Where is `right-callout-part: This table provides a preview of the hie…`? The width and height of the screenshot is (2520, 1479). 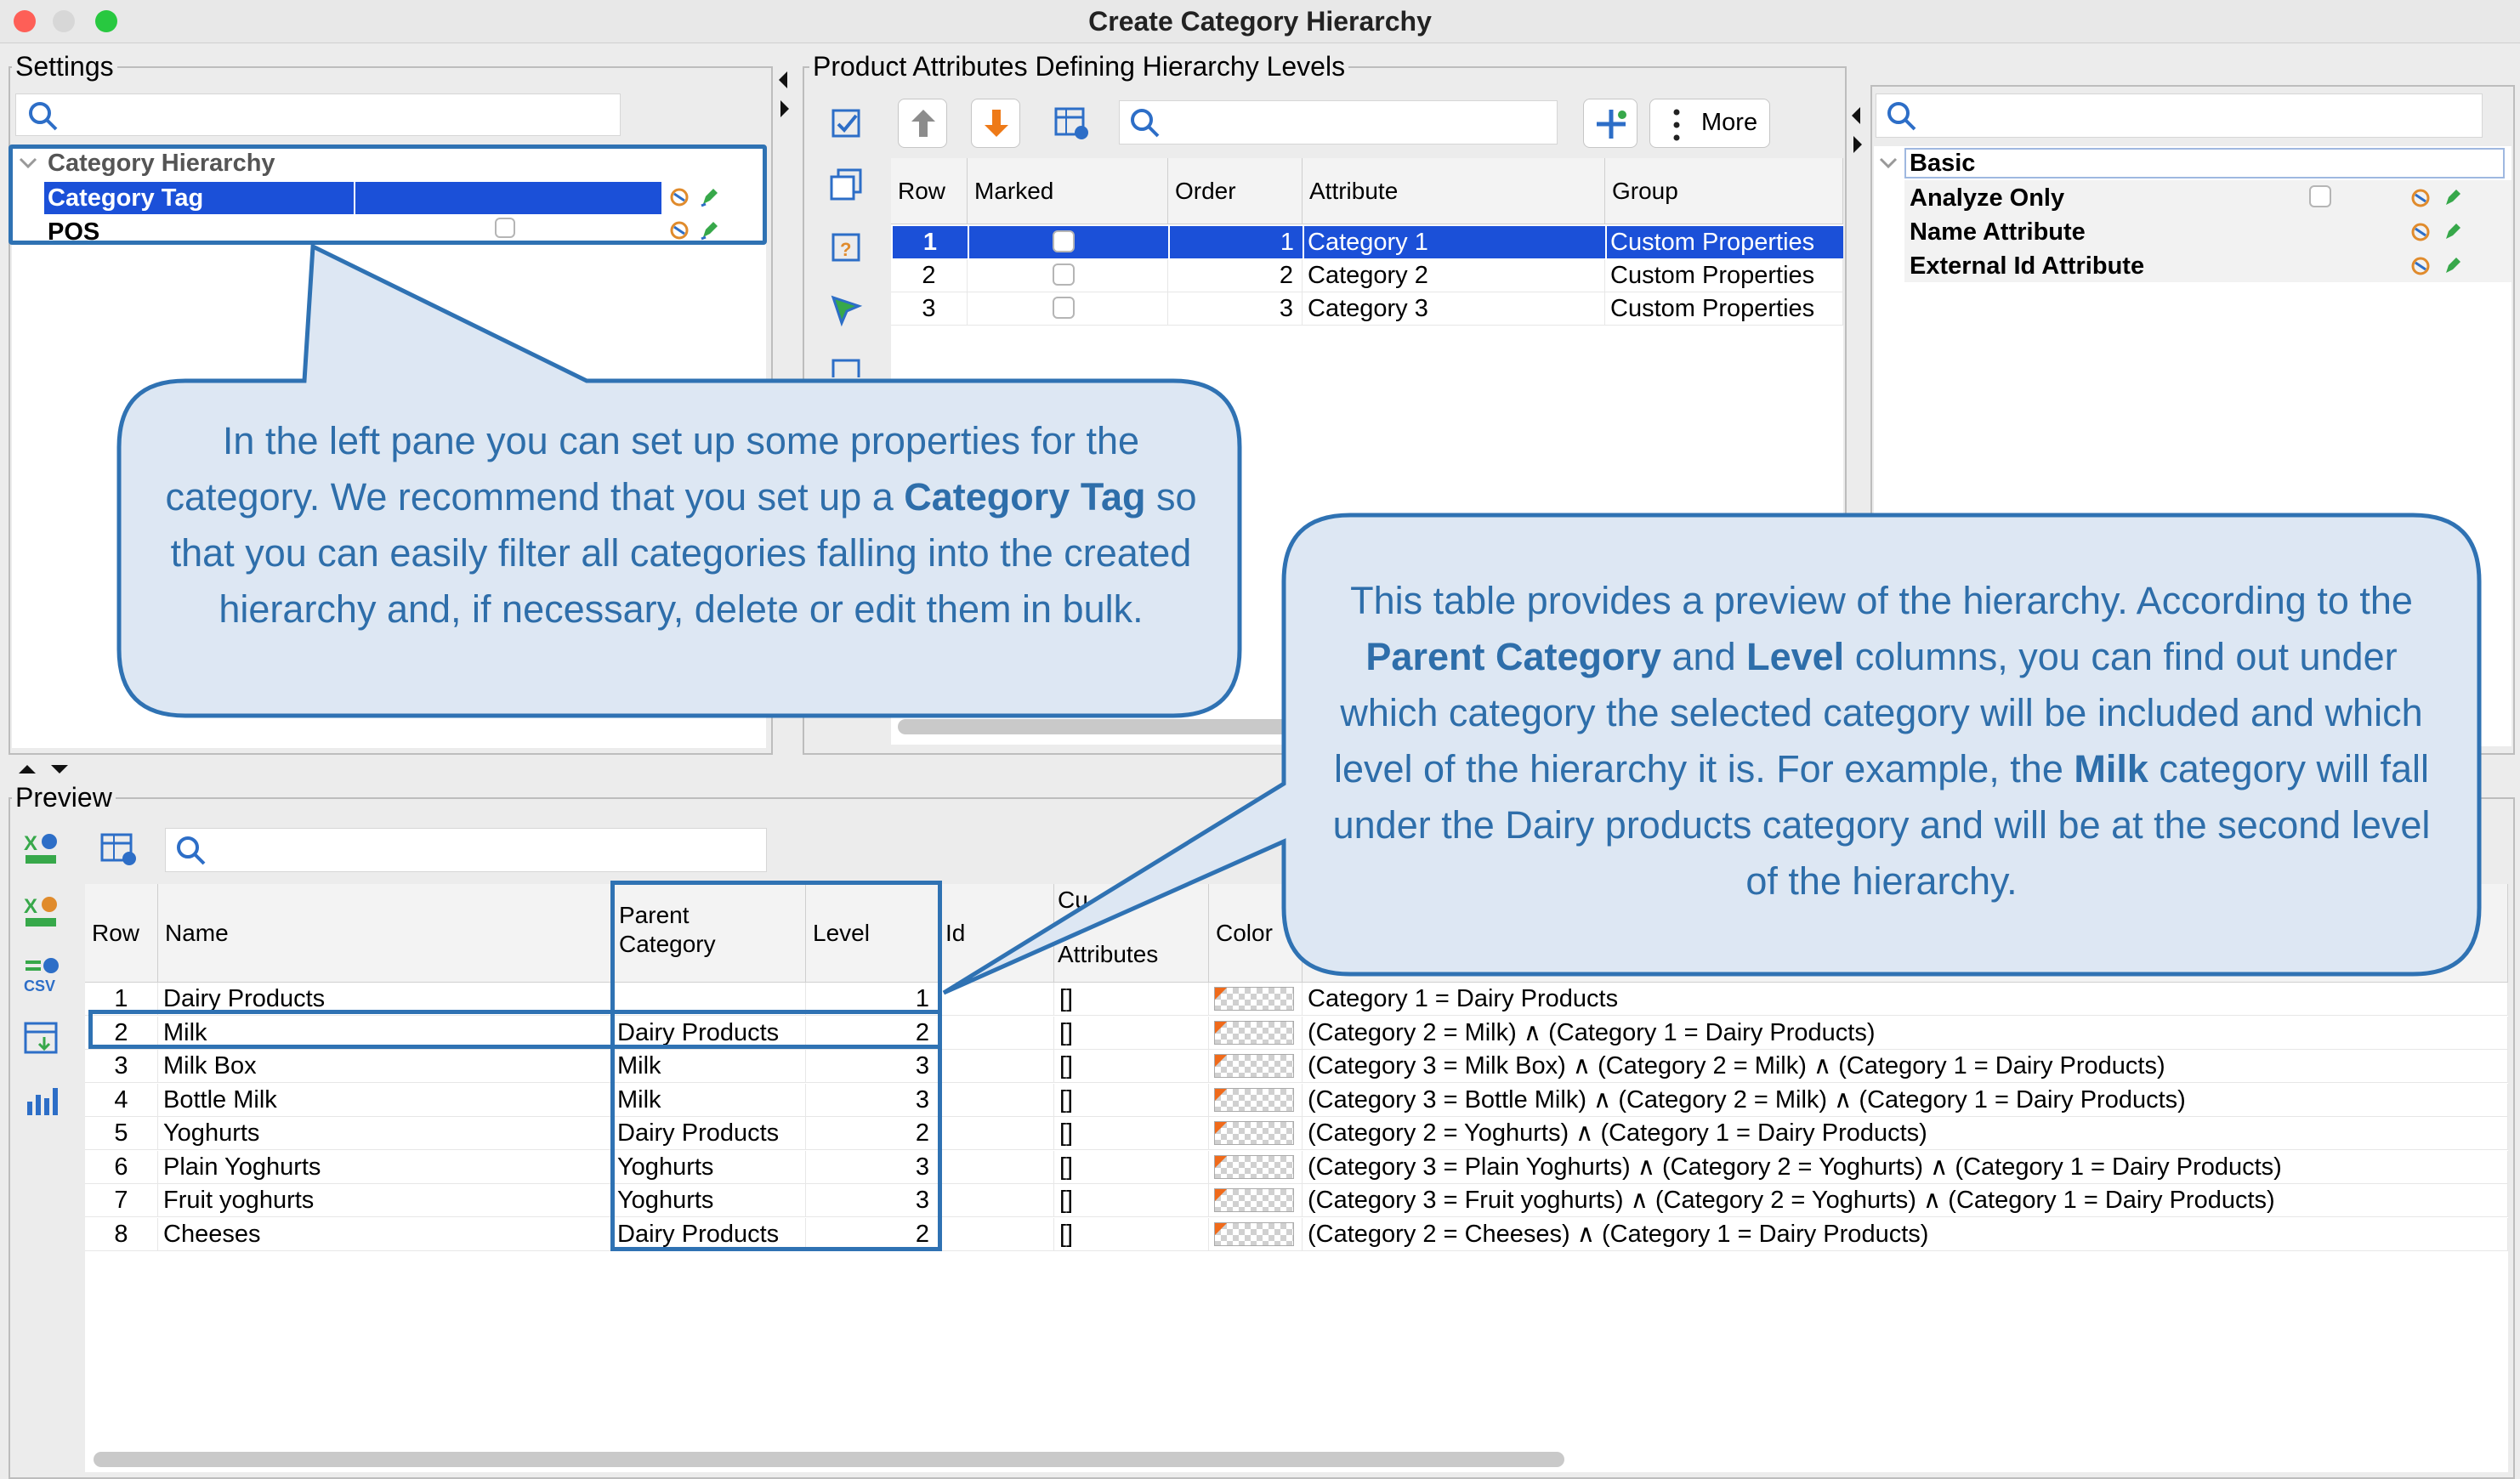 right-callout-part: This table provides a preview of the hie… is located at coordinates (1881, 600).